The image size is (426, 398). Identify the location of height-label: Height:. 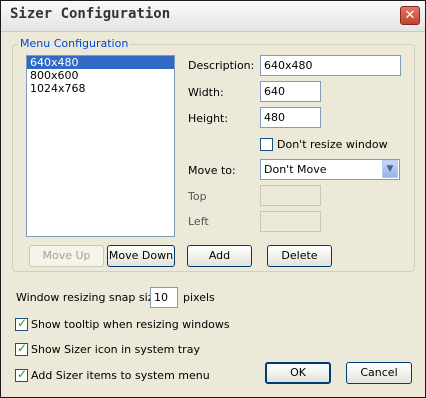
(208, 118).